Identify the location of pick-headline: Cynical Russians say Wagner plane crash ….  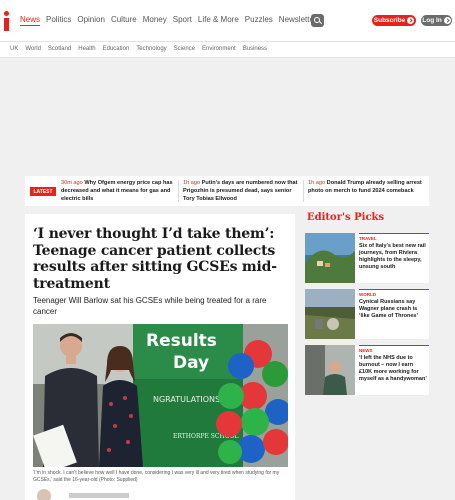
(388, 309).